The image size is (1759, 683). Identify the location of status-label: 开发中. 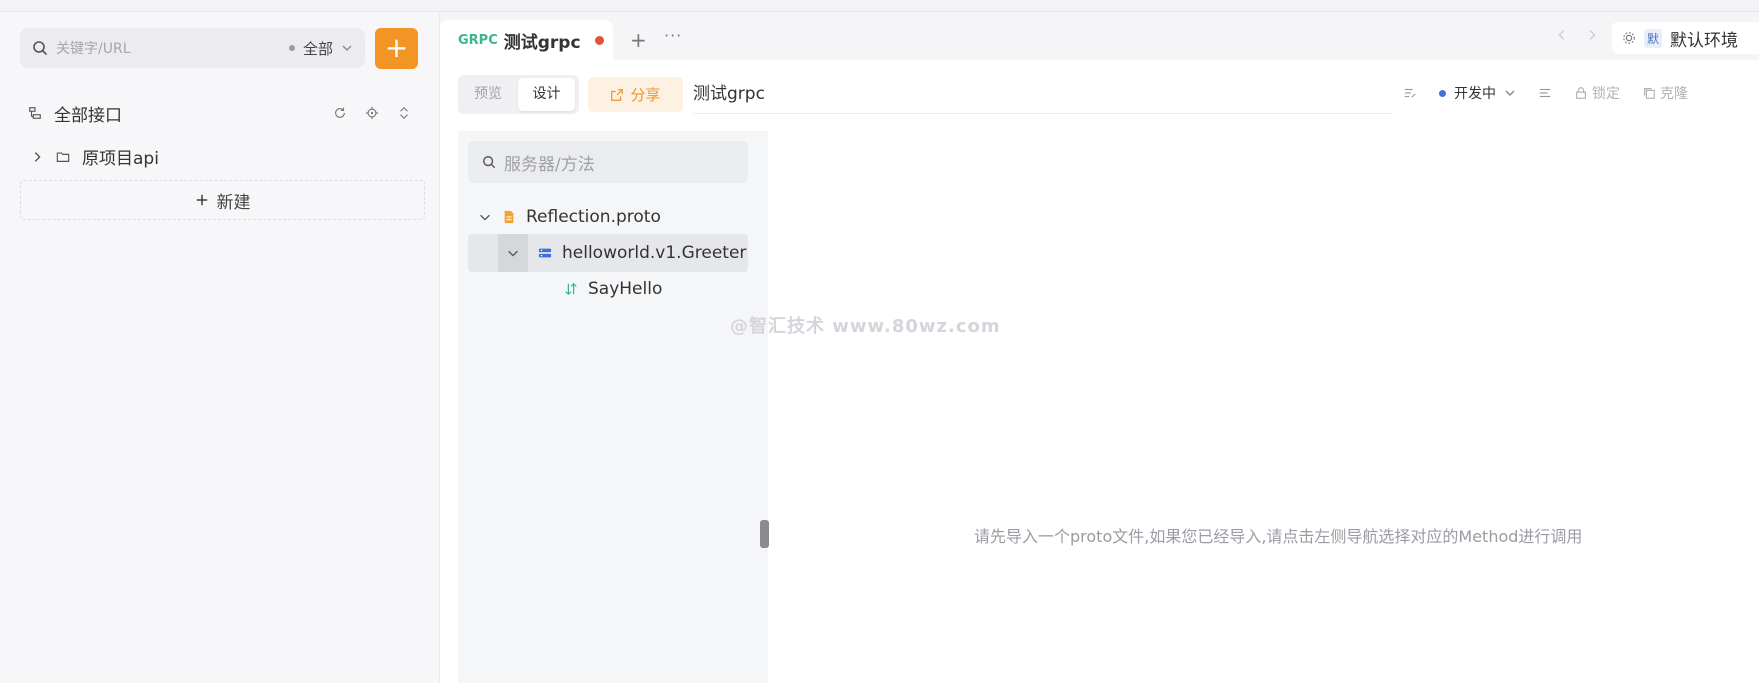
(1475, 94).